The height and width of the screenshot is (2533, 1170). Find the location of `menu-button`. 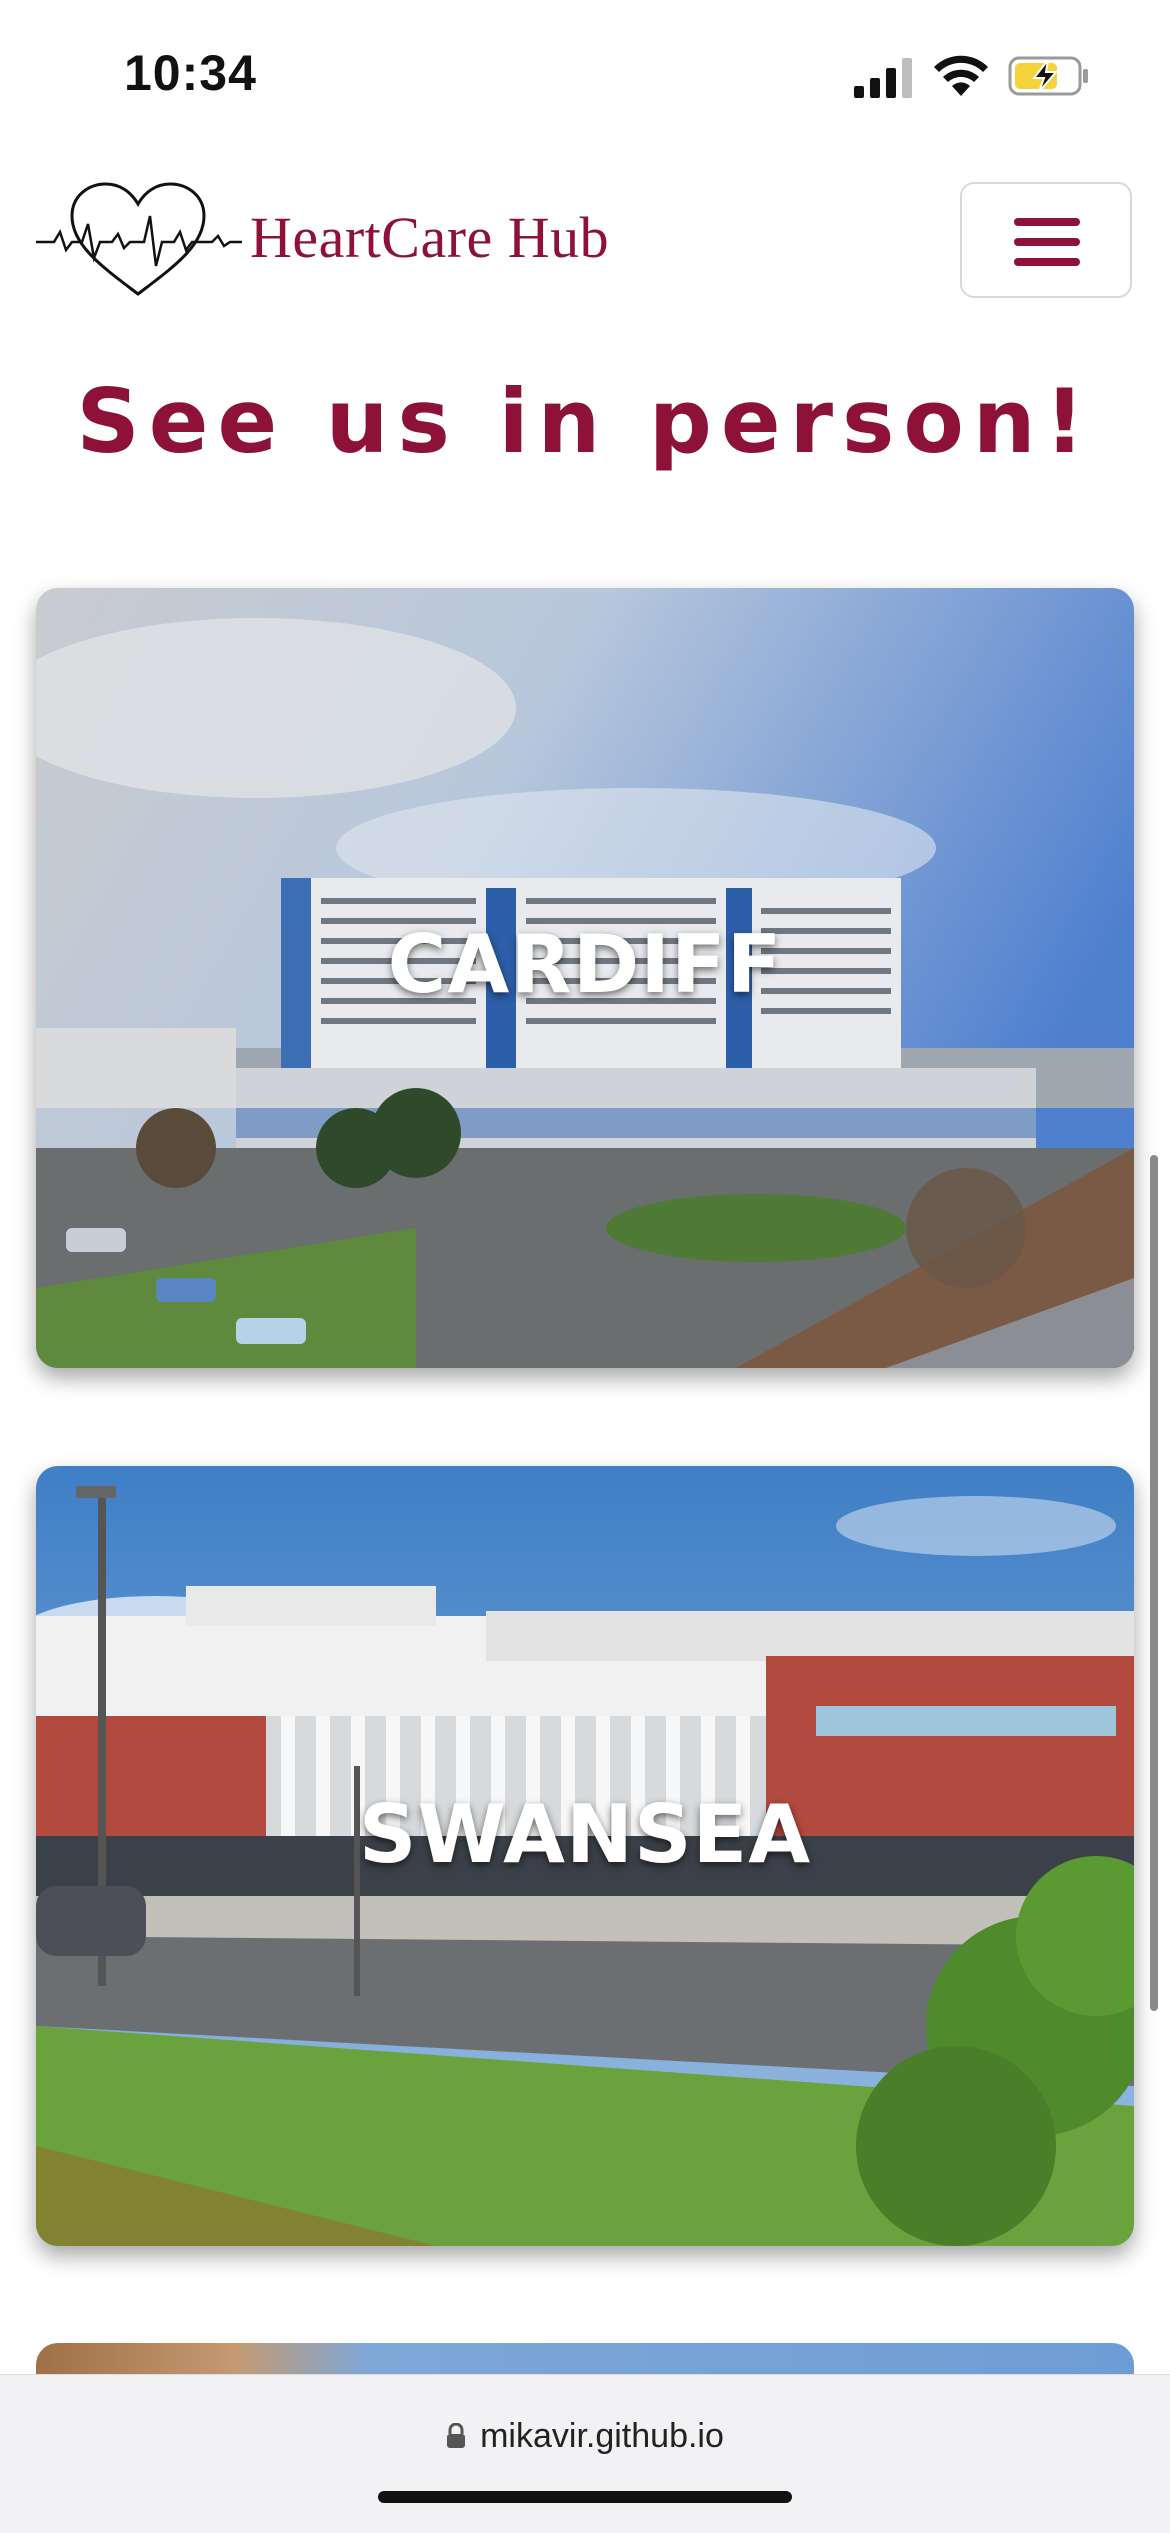

menu-button is located at coordinates (1046, 240).